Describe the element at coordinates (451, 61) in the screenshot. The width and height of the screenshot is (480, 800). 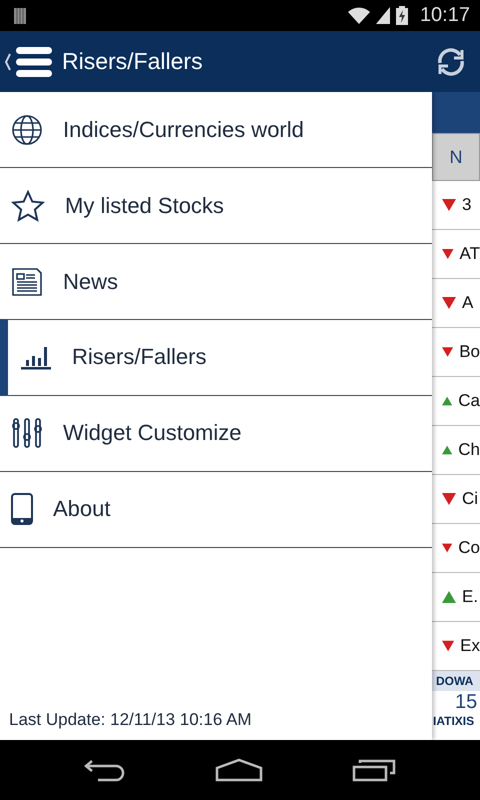
I see `refresh-icon` at that location.